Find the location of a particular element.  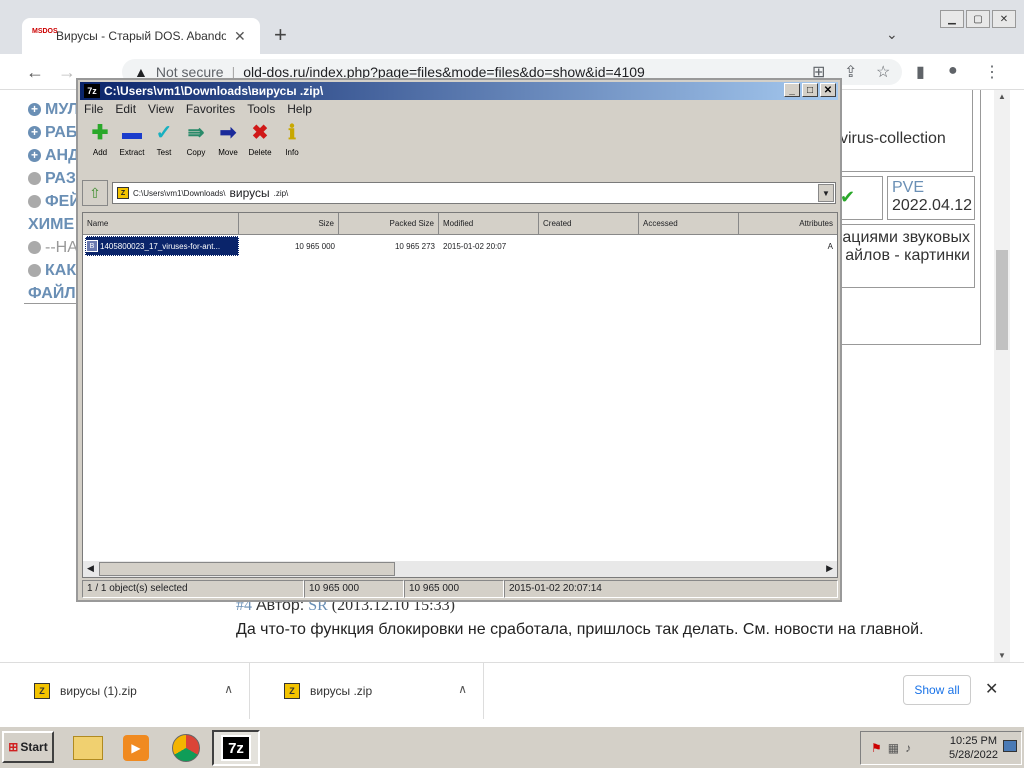

window-controls: ▁ ▢ ✕ is located at coordinates (978, 19).